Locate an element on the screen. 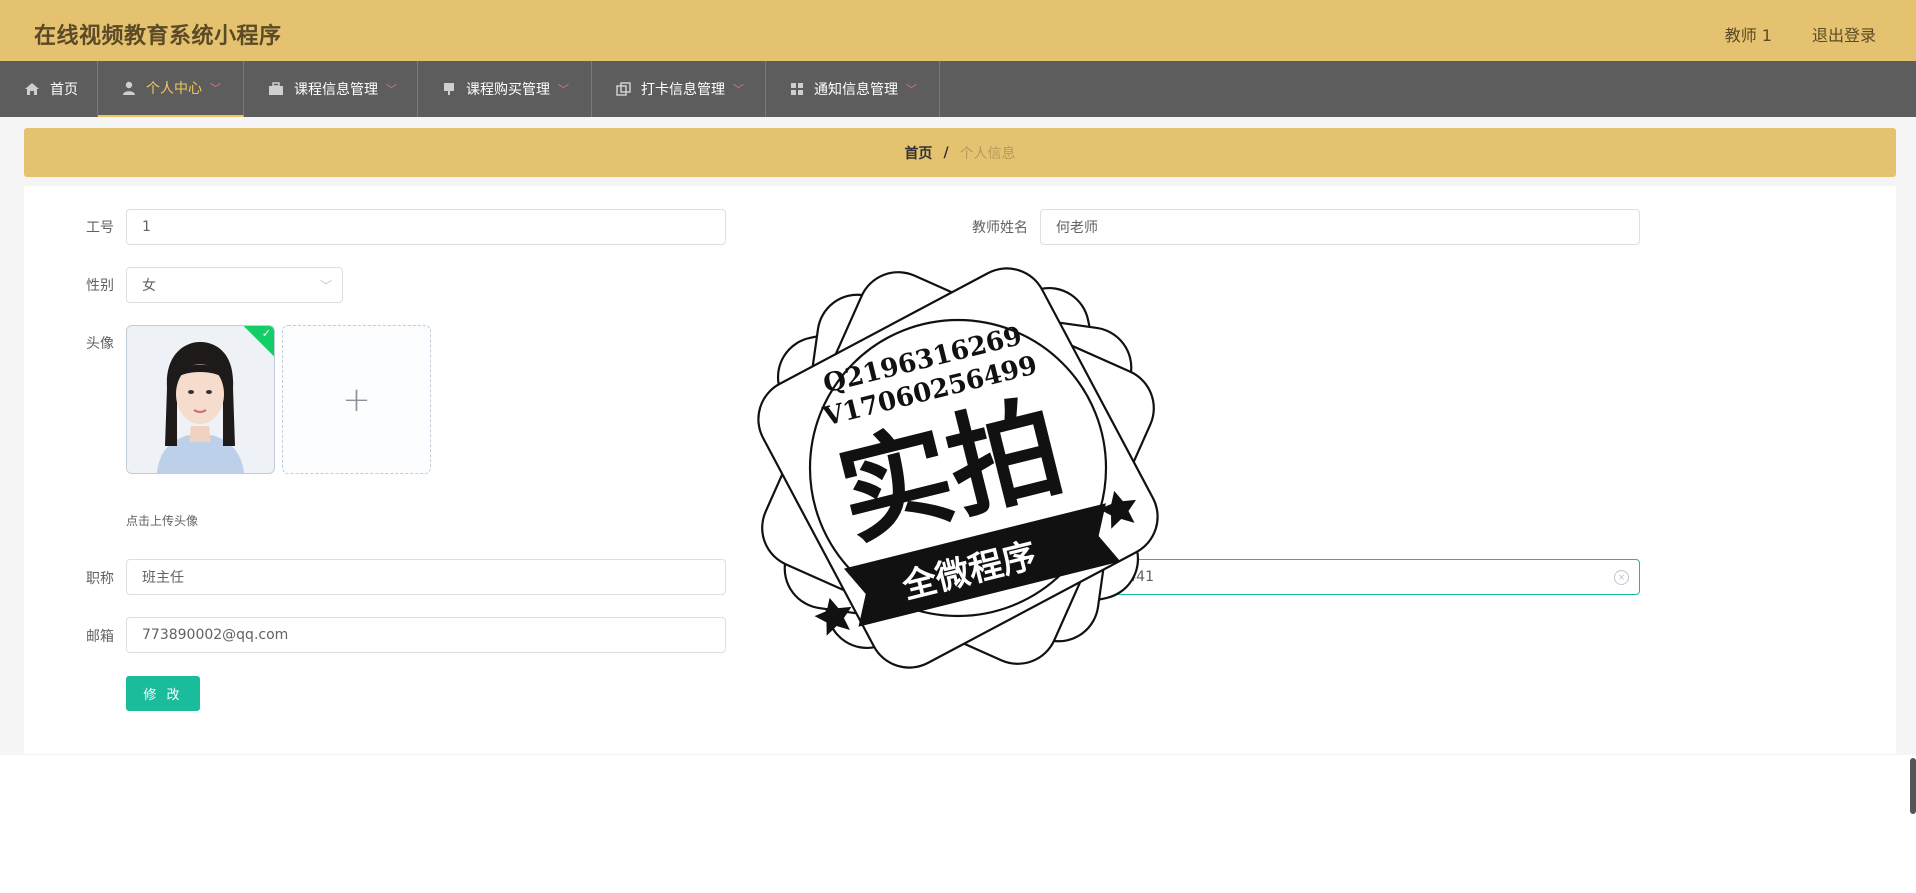 The height and width of the screenshot is (893, 1916). nav-course-info-label: 课程信息管理 is located at coordinates (336, 90).